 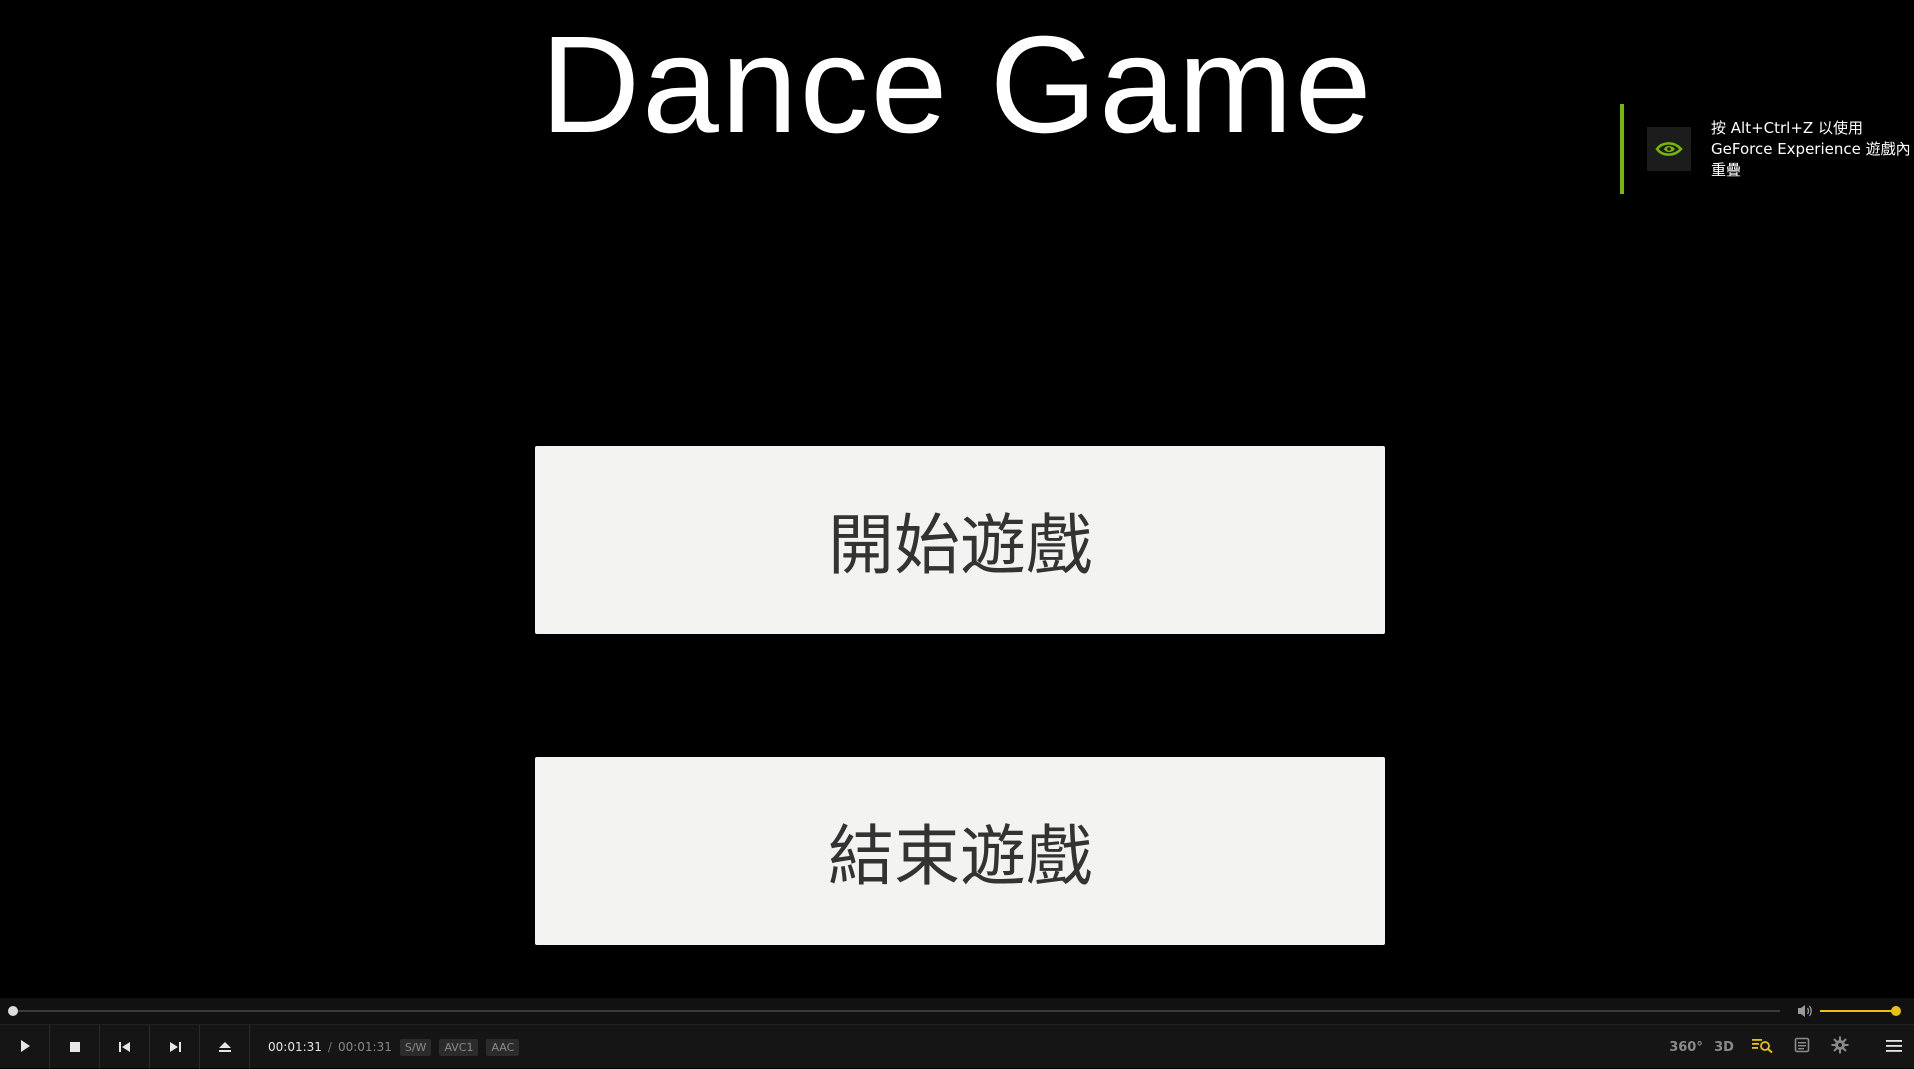 What do you see at coordinates (415, 1047) in the screenshot?
I see `decoder-badge: S/W` at bounding box center [415, 1047].